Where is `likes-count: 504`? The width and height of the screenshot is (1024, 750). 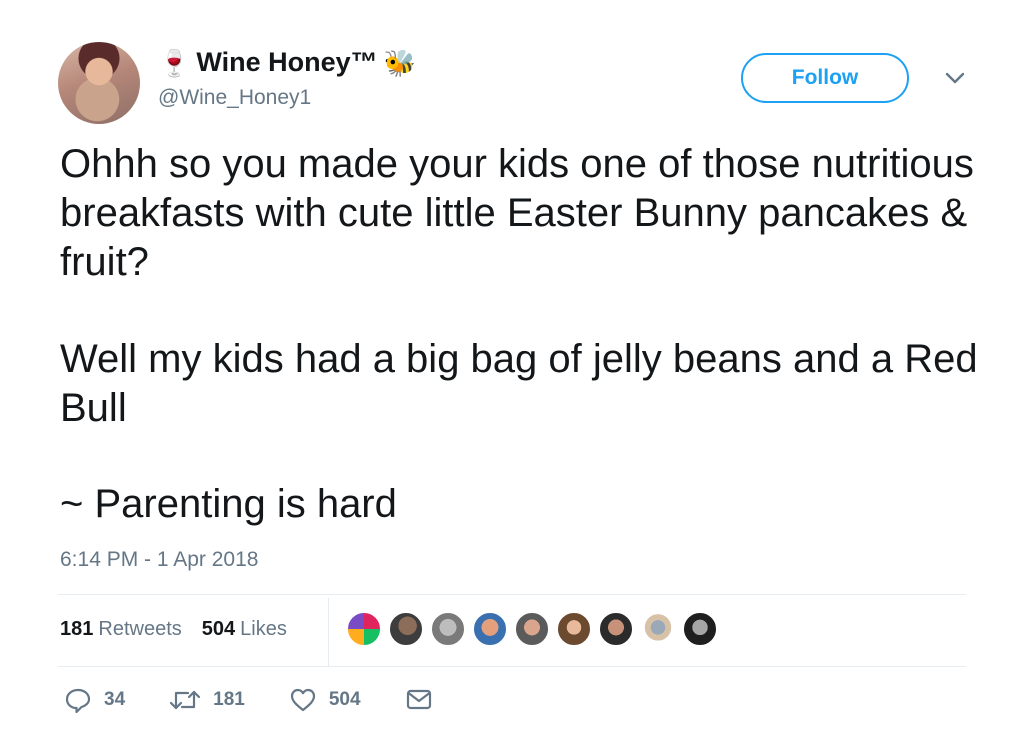 likes-count: 504 is located at coordinates (218, 629).